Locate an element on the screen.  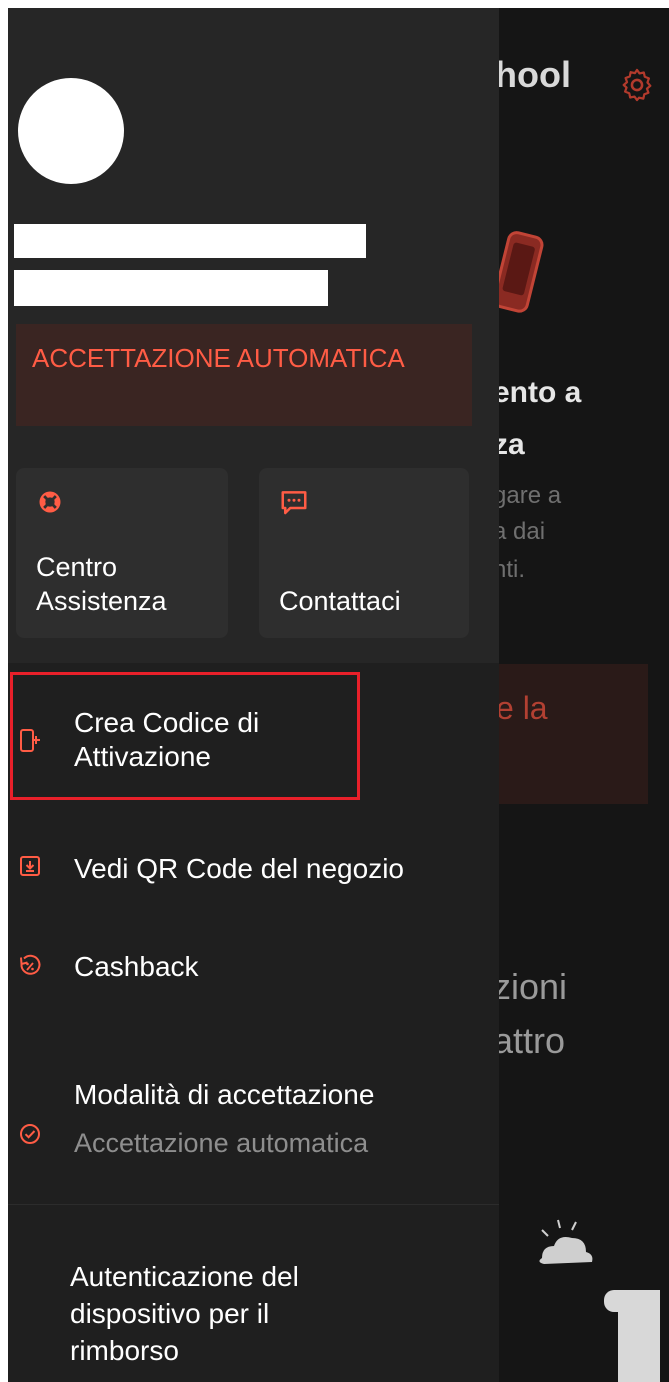
user-name-redacted is located at coordinates (190, 241).